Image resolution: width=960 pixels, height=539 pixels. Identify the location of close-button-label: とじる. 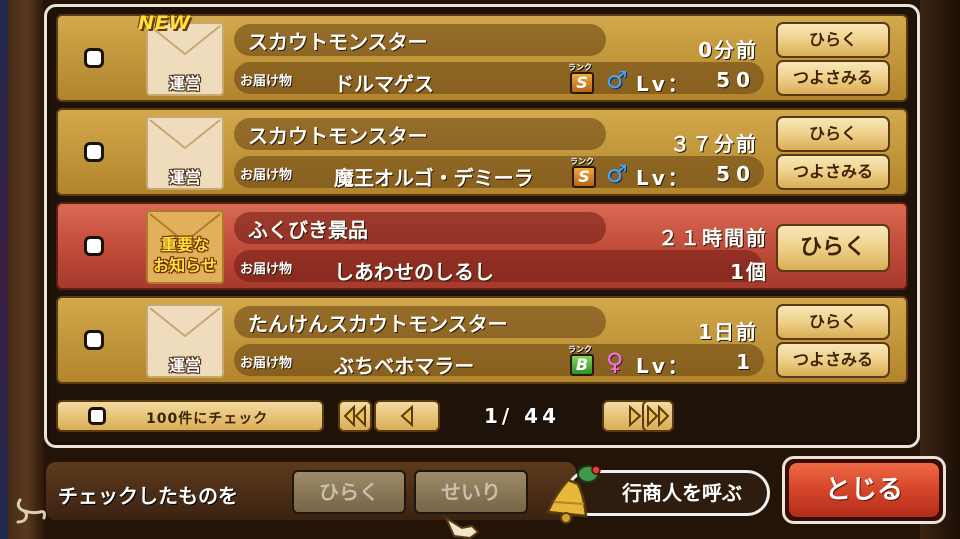
(864, 490).